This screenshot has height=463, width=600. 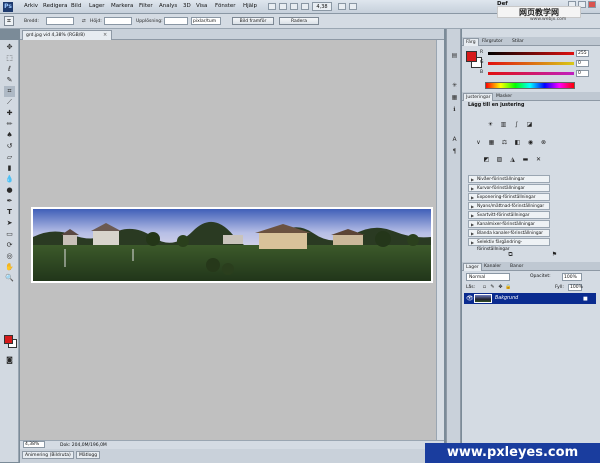 I want to click on height-input, so click(x=118, y=21).